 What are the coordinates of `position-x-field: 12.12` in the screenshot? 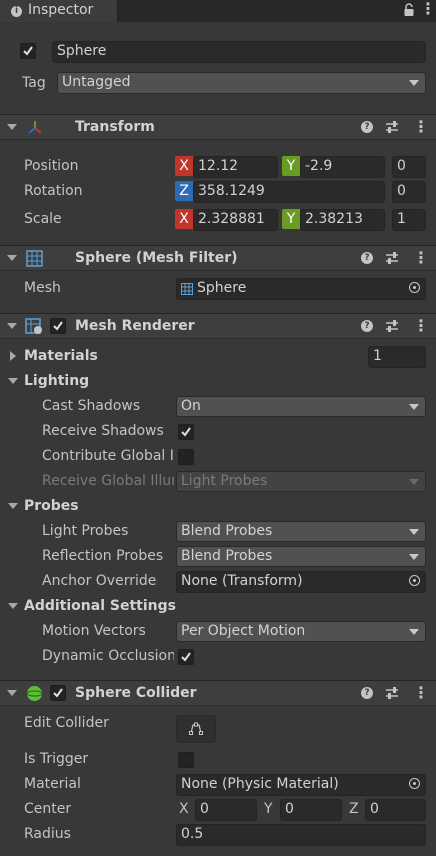 It's located at (235, 167).